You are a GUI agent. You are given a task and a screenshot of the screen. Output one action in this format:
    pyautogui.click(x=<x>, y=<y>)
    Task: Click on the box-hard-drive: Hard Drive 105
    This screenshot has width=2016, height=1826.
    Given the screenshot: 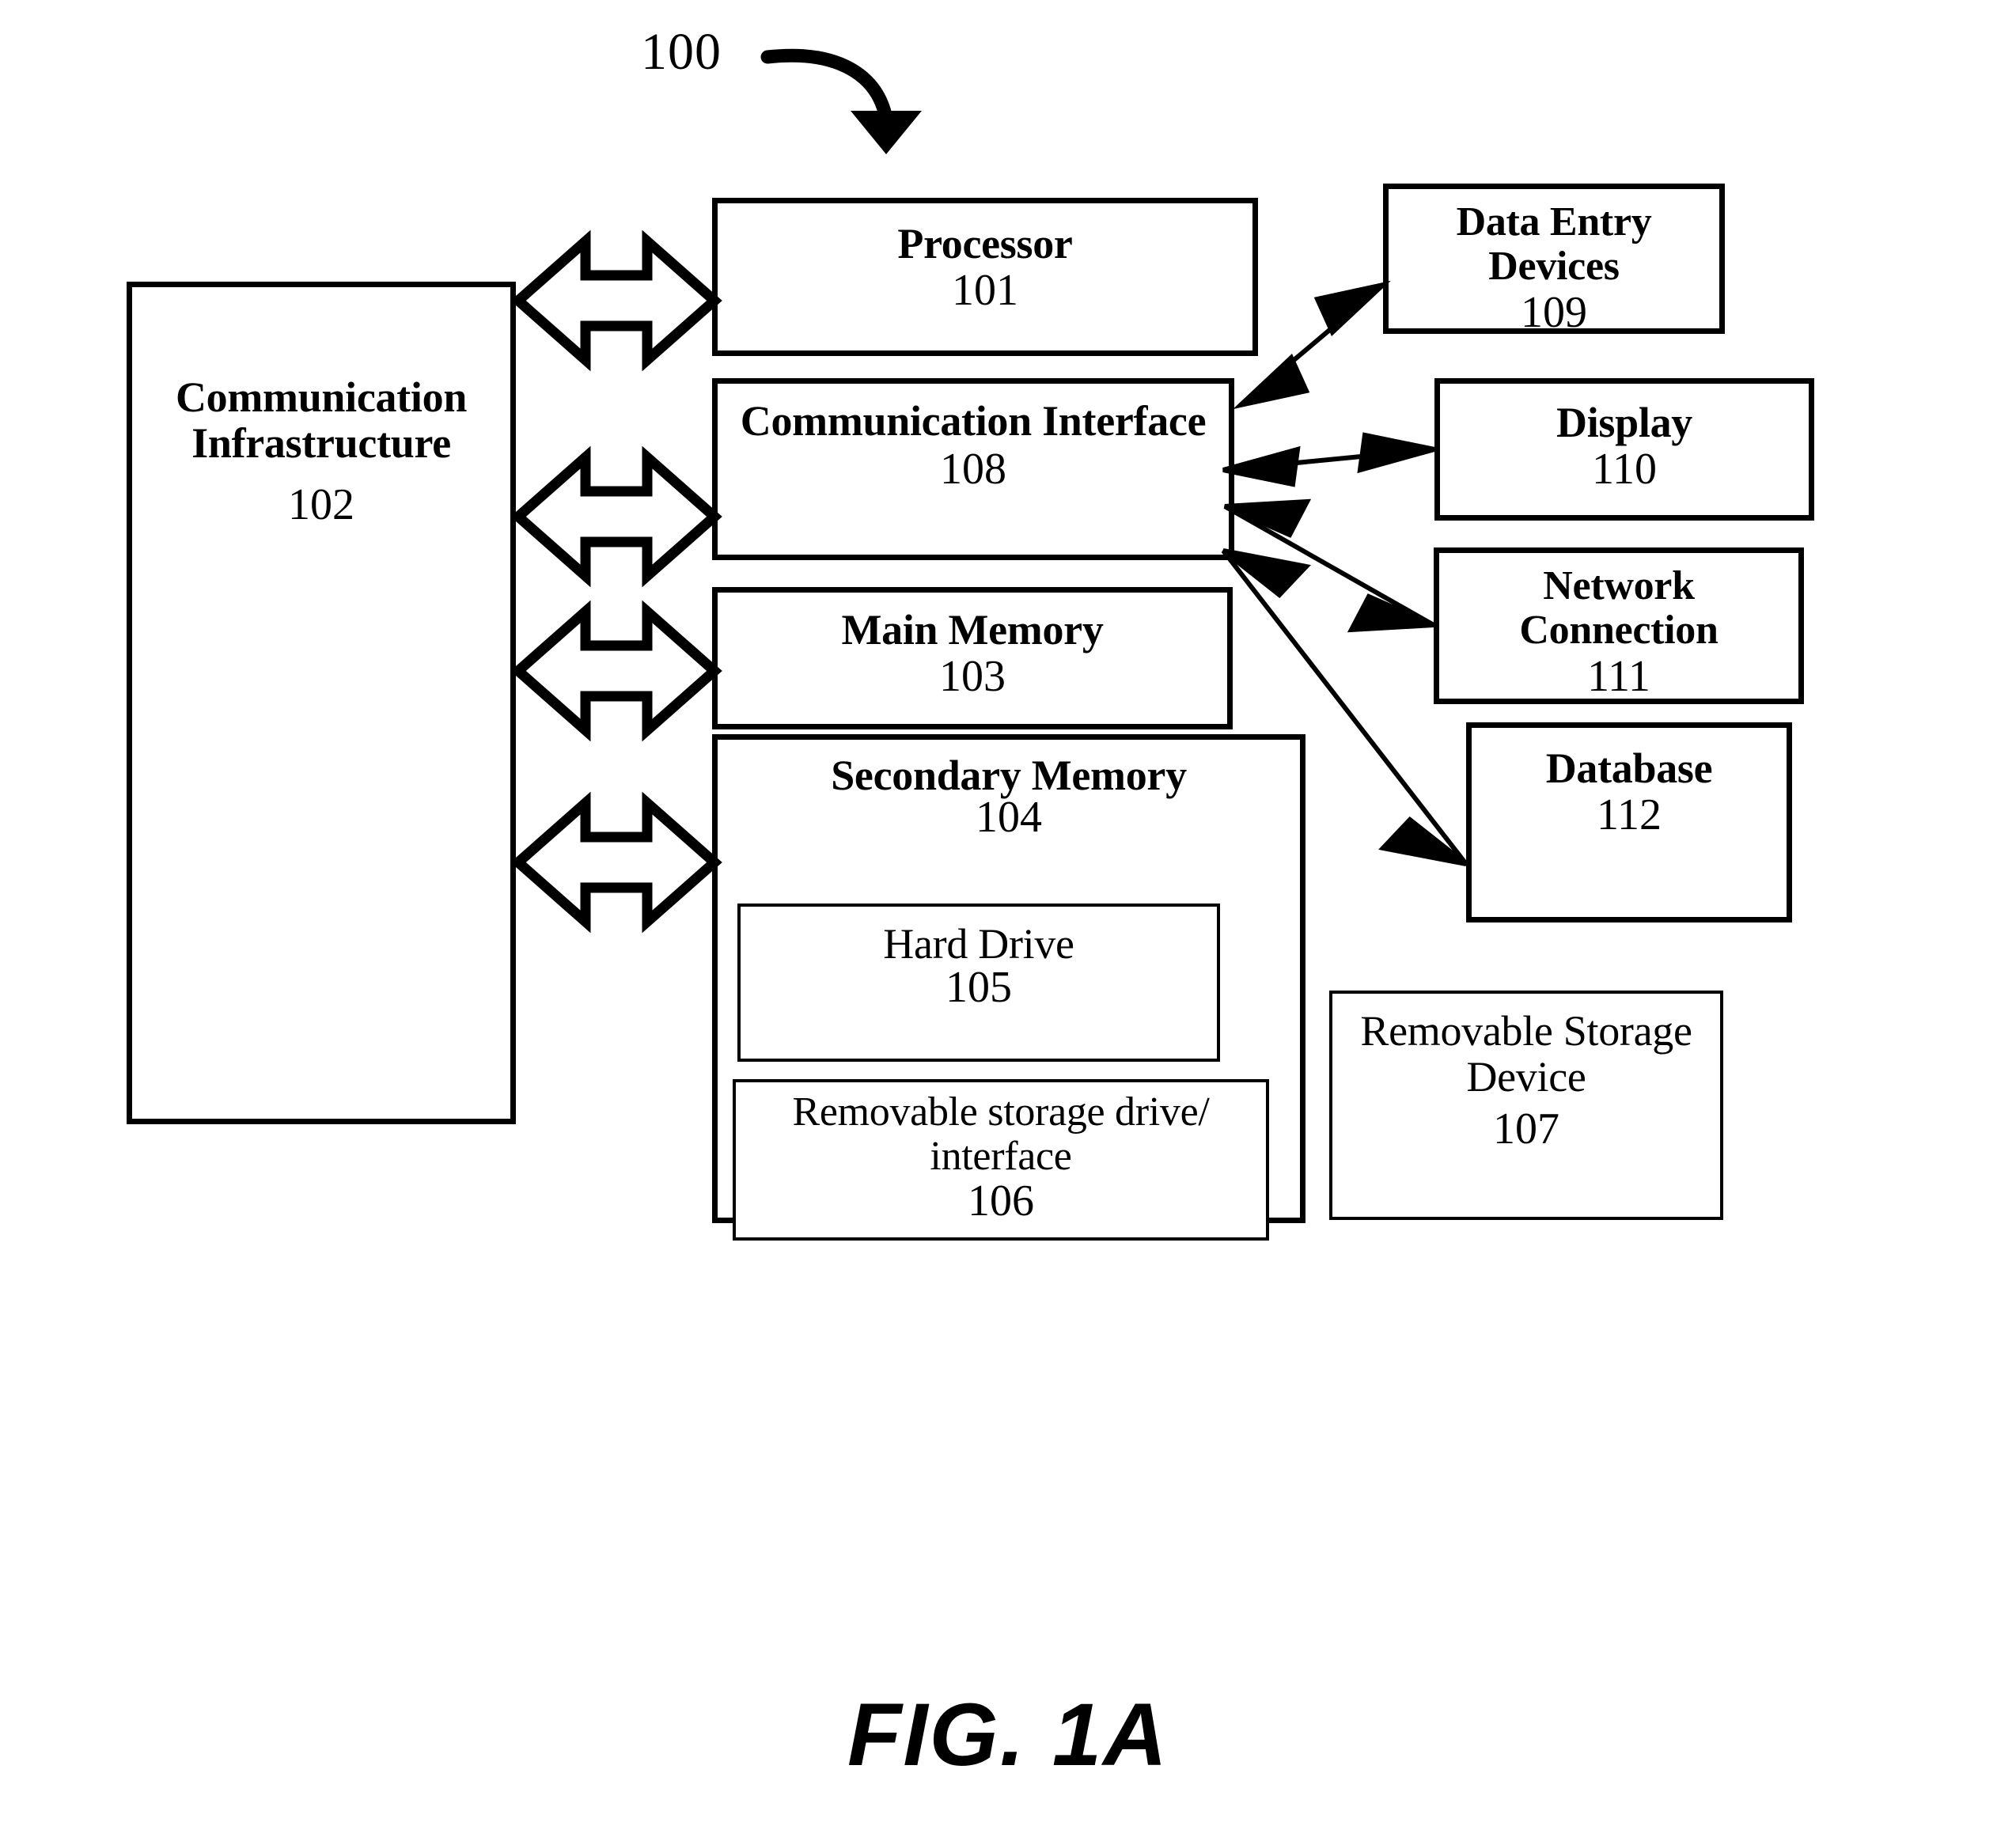 What is the action you would take?
    pyautogui.click(x=978, y=983)
    